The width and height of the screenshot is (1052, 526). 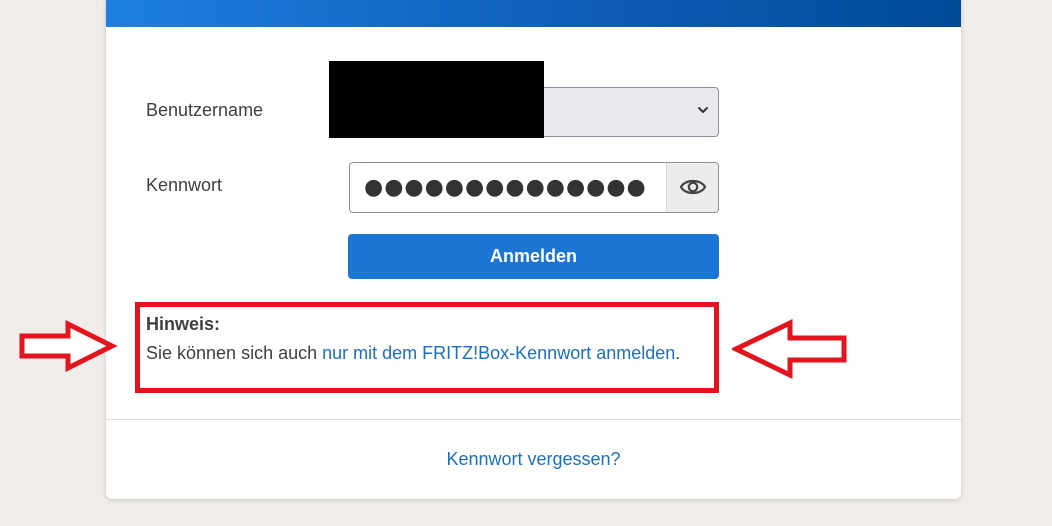 I want to click on password-field: ●●●●●●●●●●●●●●, so click(x=534, y=187).